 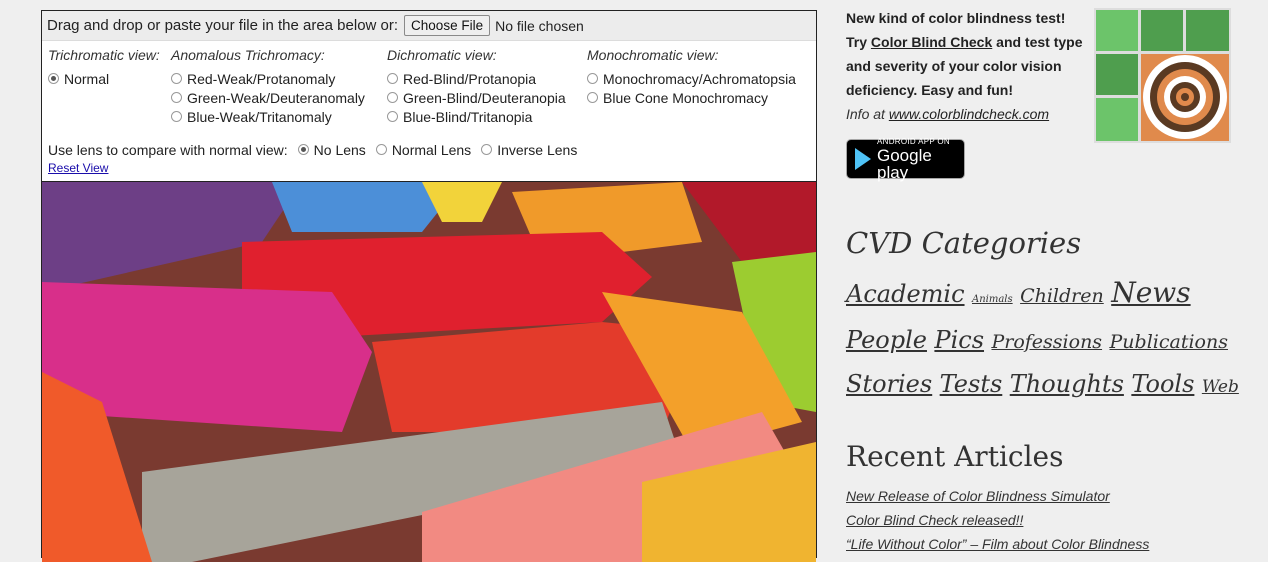 What do you see at coordinates (1169, 342) in the screenshot?
I see `tag-publications: Publications` at bounding box center [1169, 342].